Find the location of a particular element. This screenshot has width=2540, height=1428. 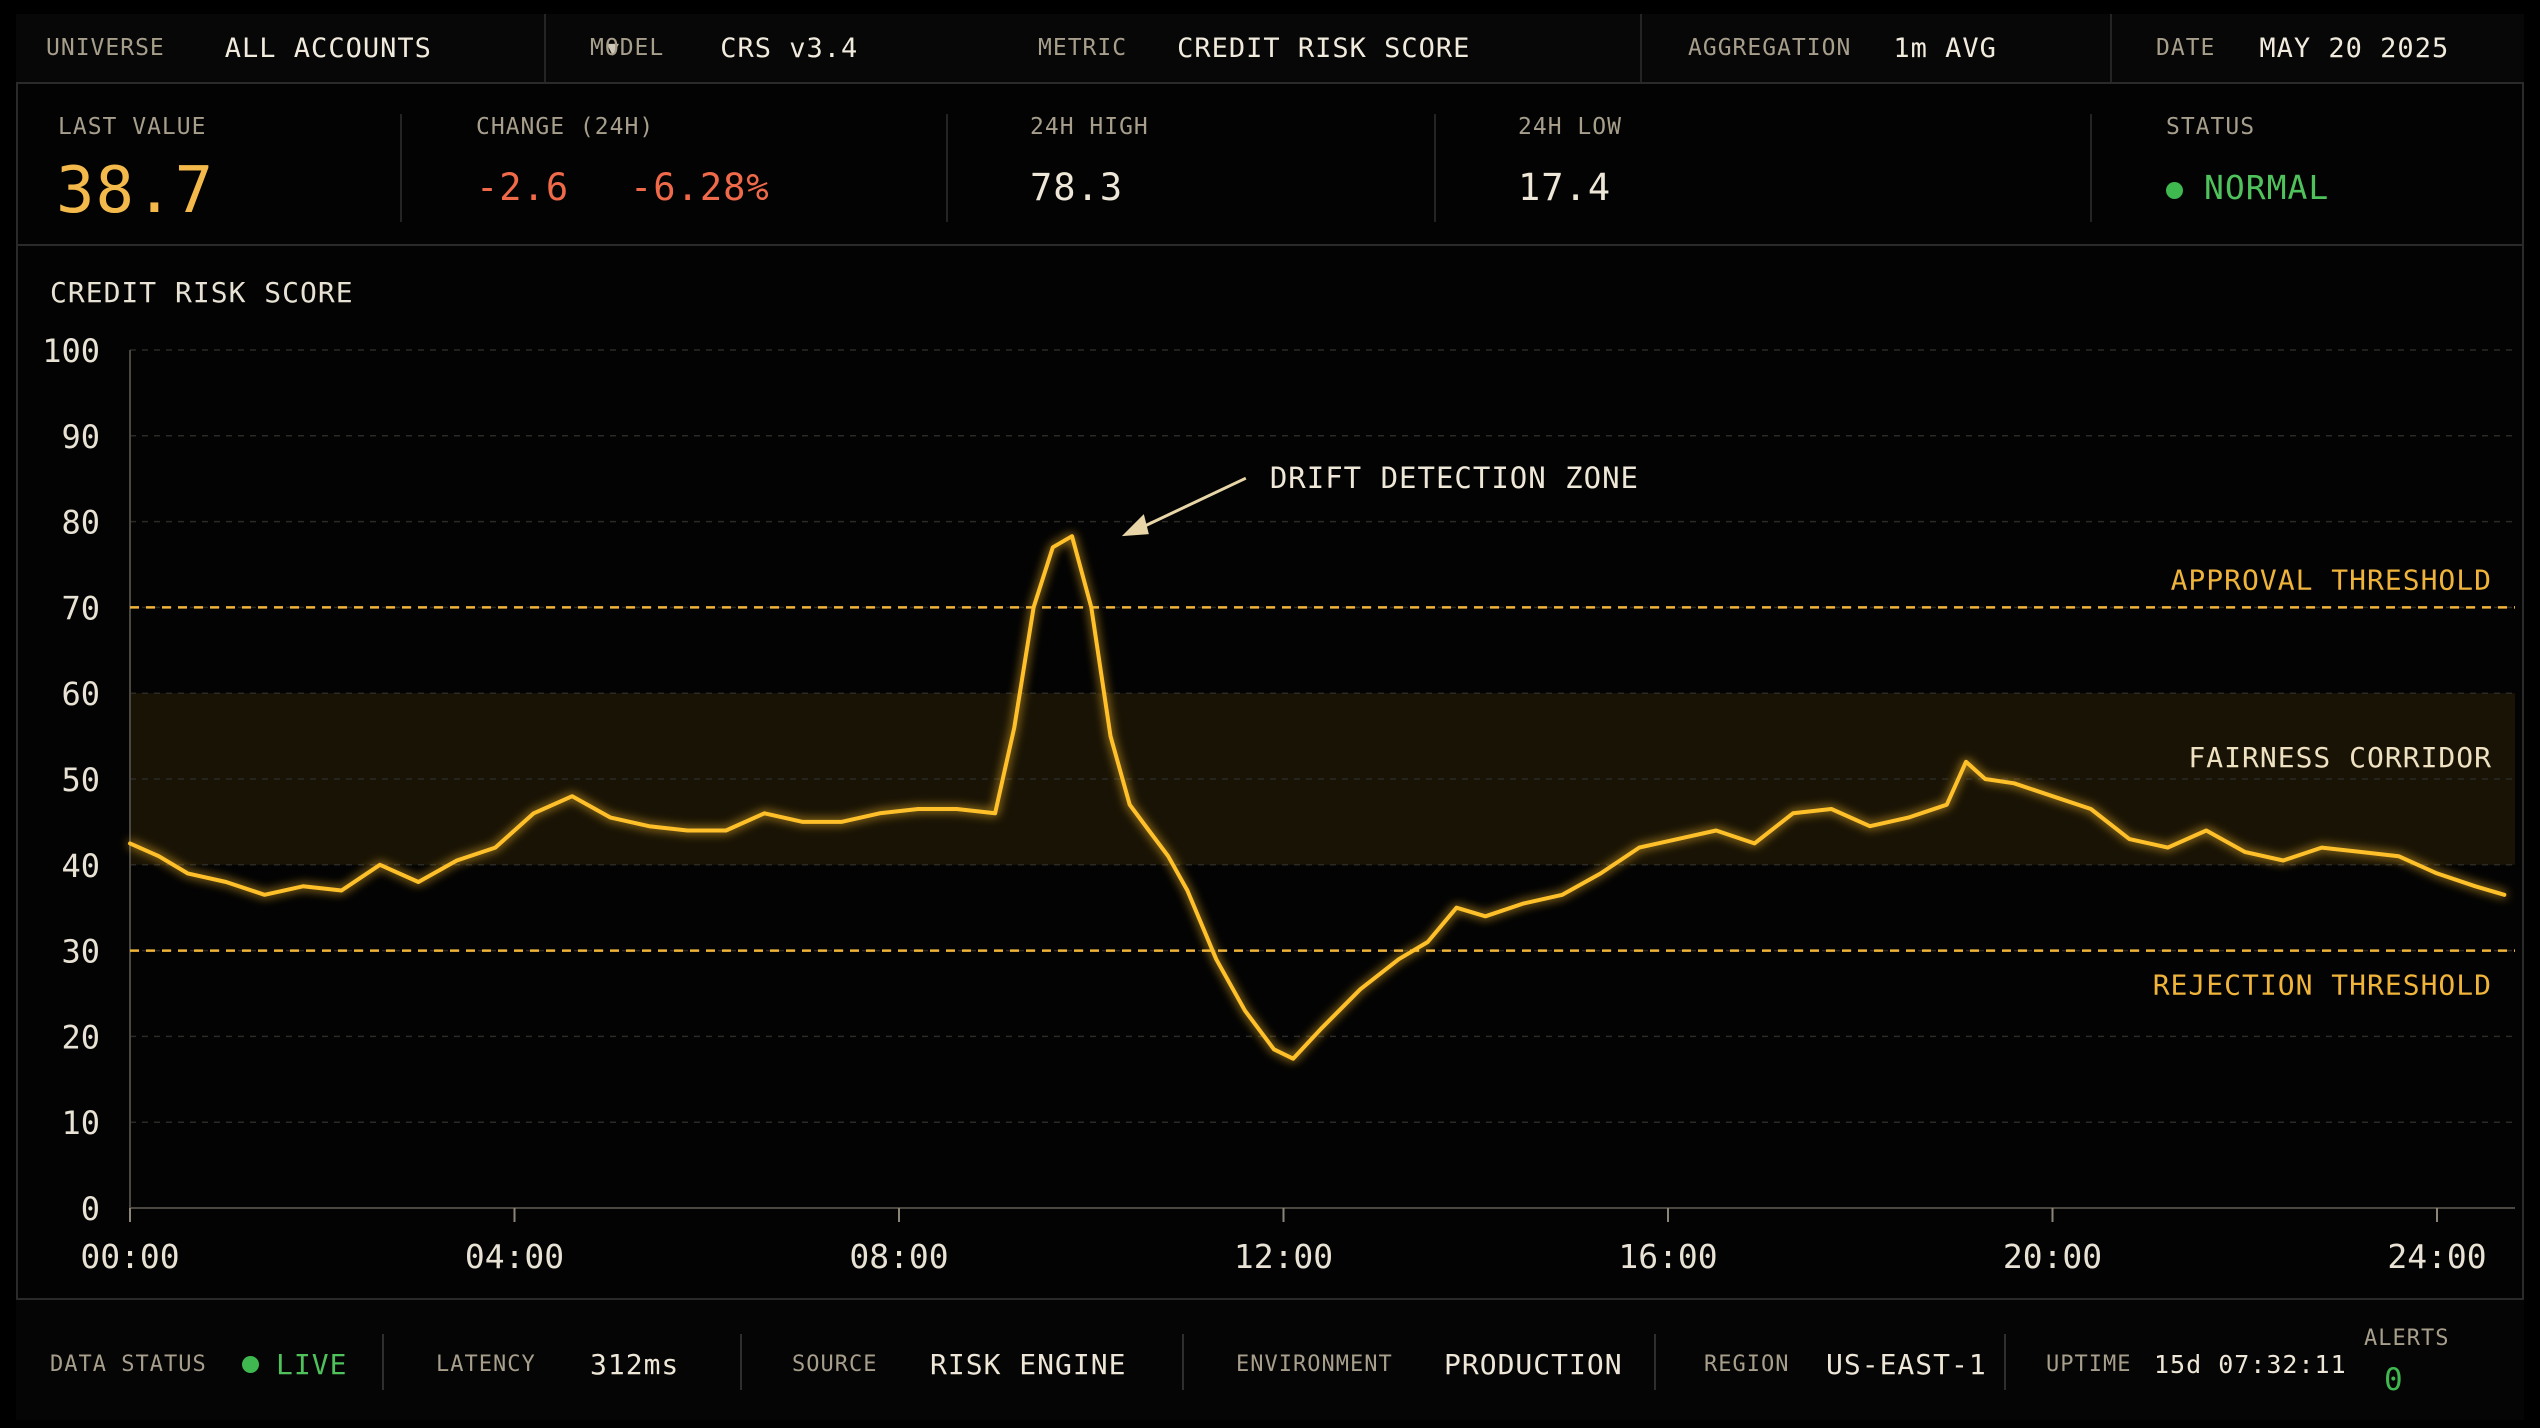

y-tick-label: 0 is located at coordinates (90, 1209).